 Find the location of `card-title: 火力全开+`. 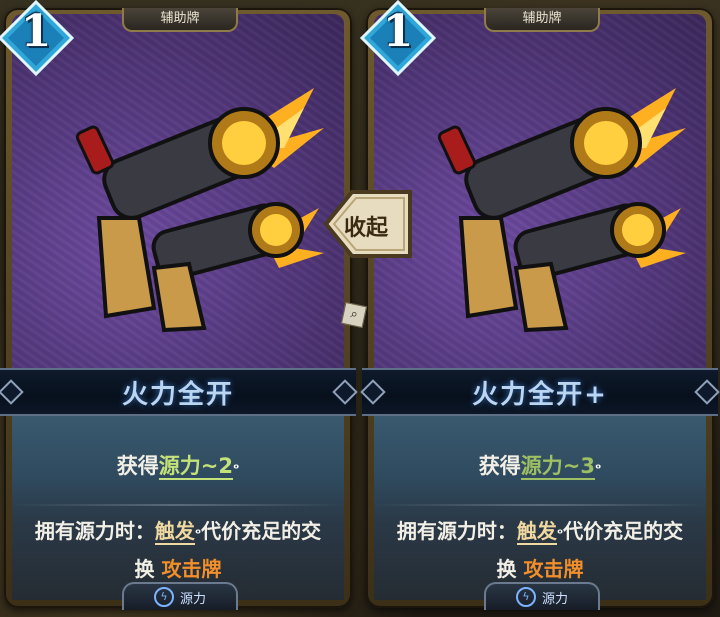

card-title: 火力全开+ is located at coordinates (540, 394).